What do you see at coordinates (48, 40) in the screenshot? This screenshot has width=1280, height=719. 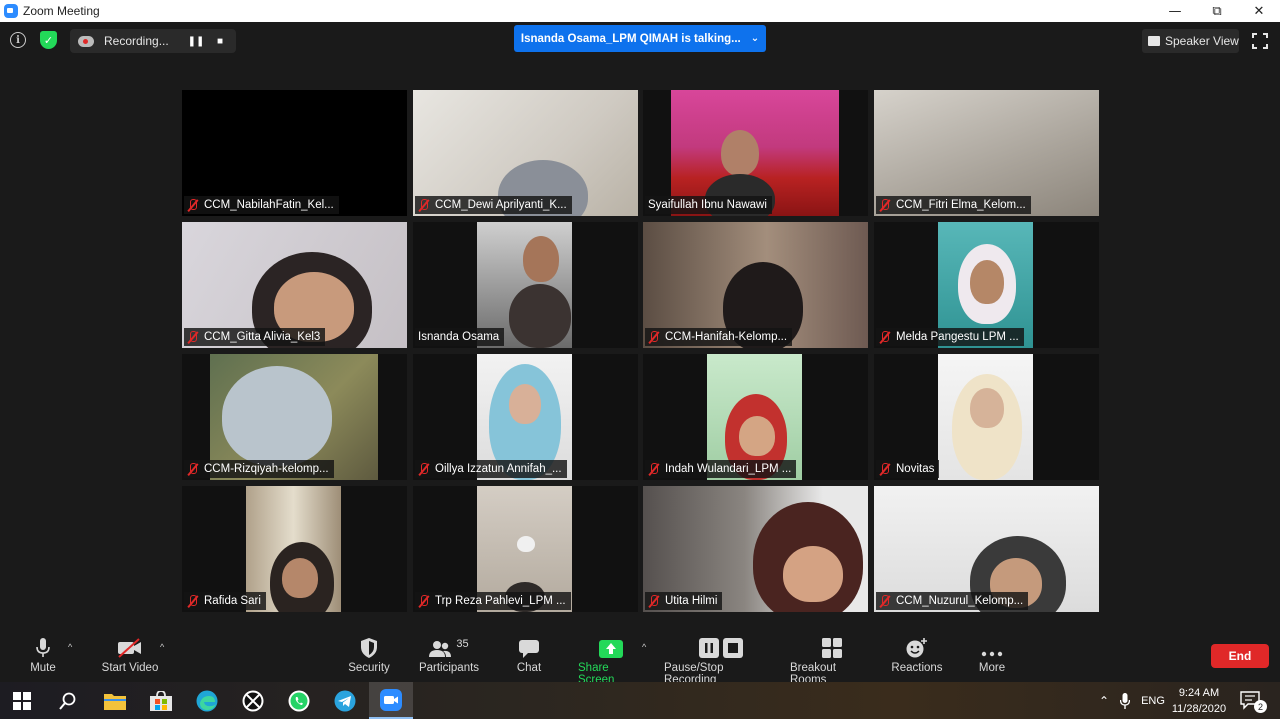 I see `encryption-shield-icon: ✓` at bounding box center [48, 40].